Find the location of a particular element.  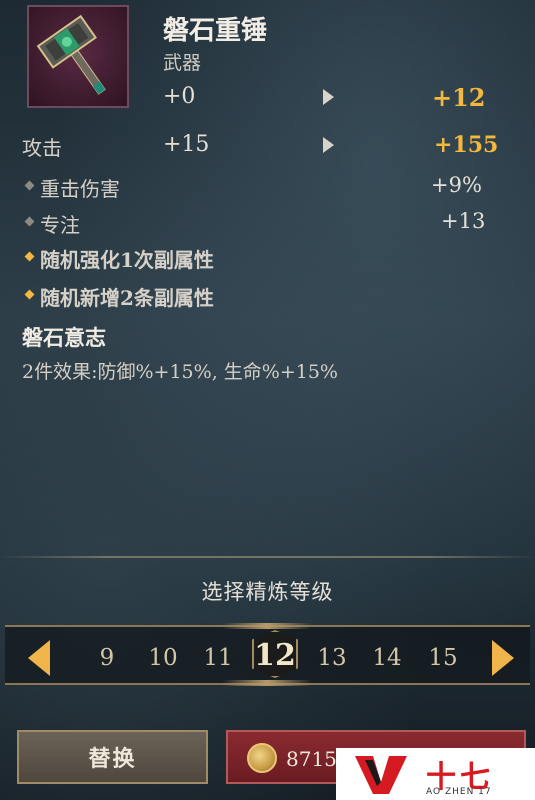

attack-next: +155 is located at coordinates (466, 145).